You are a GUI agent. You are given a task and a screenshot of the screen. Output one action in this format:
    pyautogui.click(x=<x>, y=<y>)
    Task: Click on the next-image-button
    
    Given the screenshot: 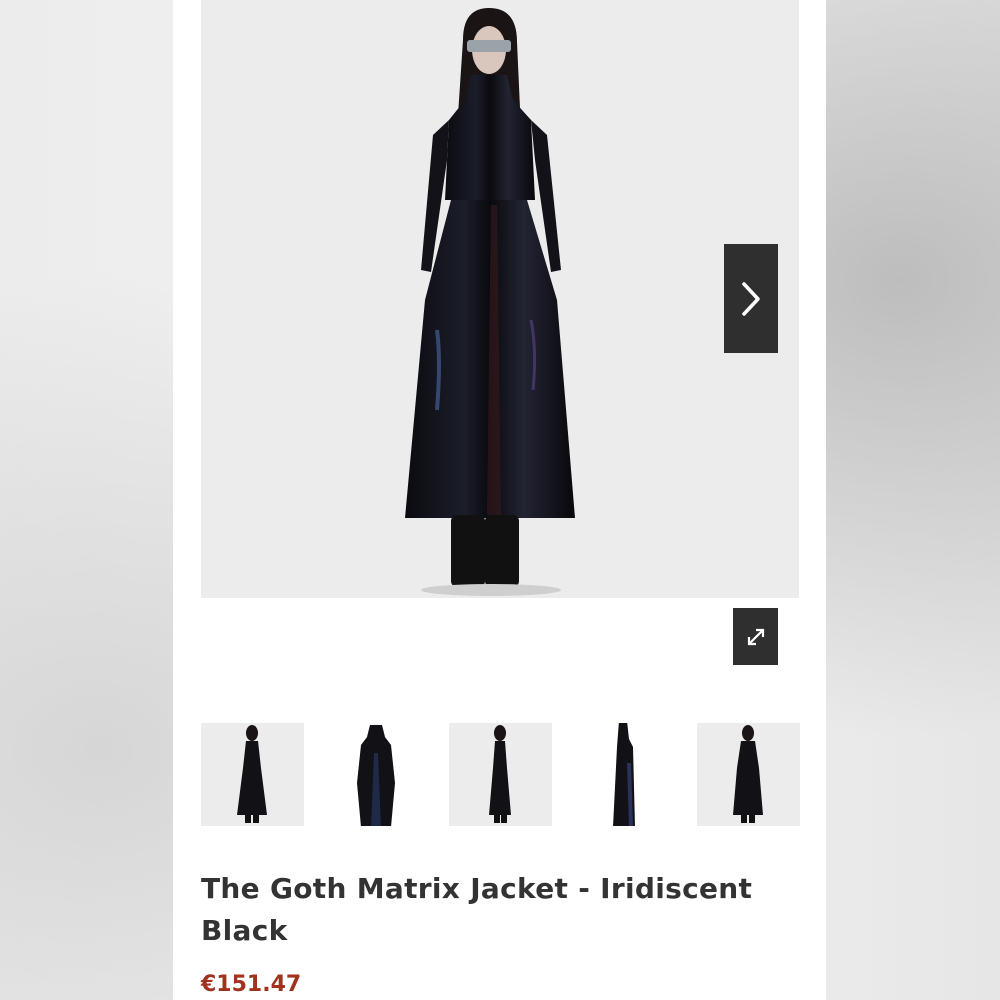 What is the action you would take?
    pyautogui.click(x=751, y=298)
    